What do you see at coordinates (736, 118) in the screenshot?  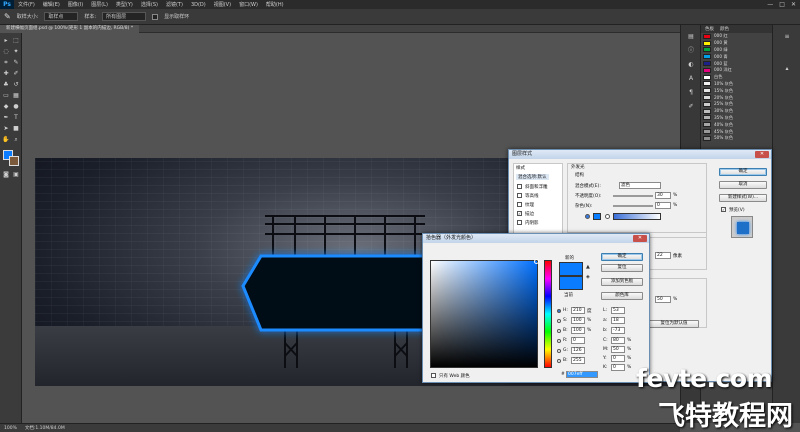 I see `swatch-row: 35% 灰色` at bounding box center [736, 118].